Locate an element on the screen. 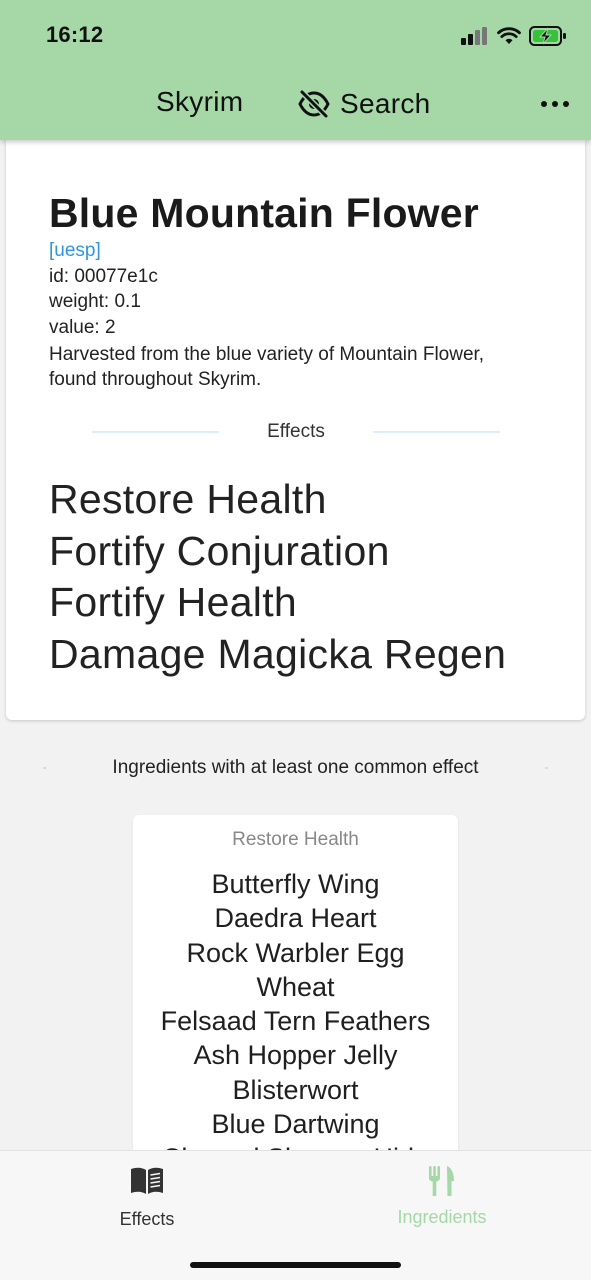  tab-effects: Effects is located at coordinates (147, 1200).